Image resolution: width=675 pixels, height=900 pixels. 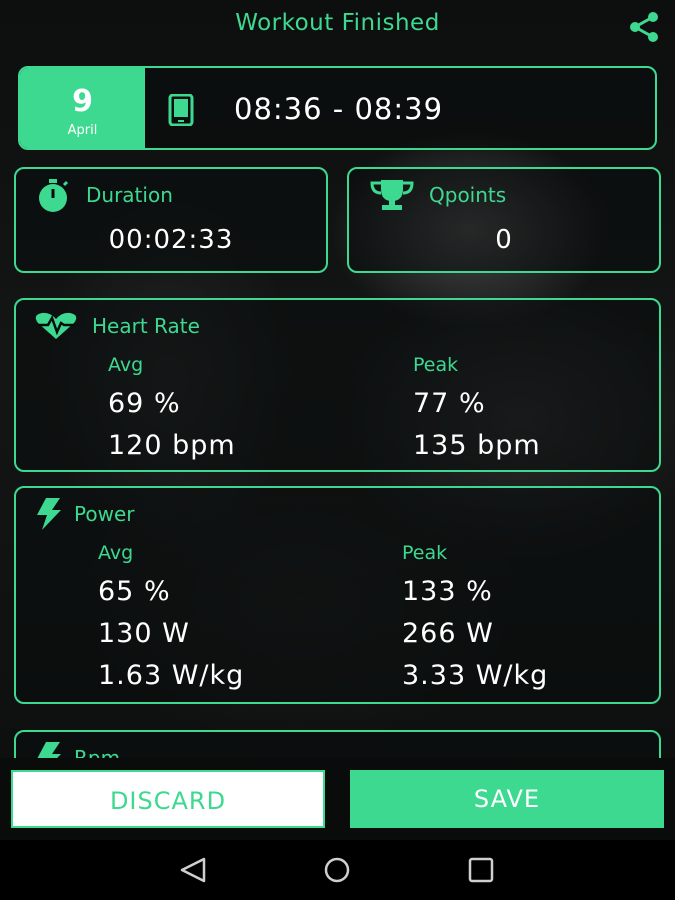 What do you see at coordinates (436, 365) in the screenshot?
I see `heart-rate-peak-label: Peak` at bounding box center [436, 365].